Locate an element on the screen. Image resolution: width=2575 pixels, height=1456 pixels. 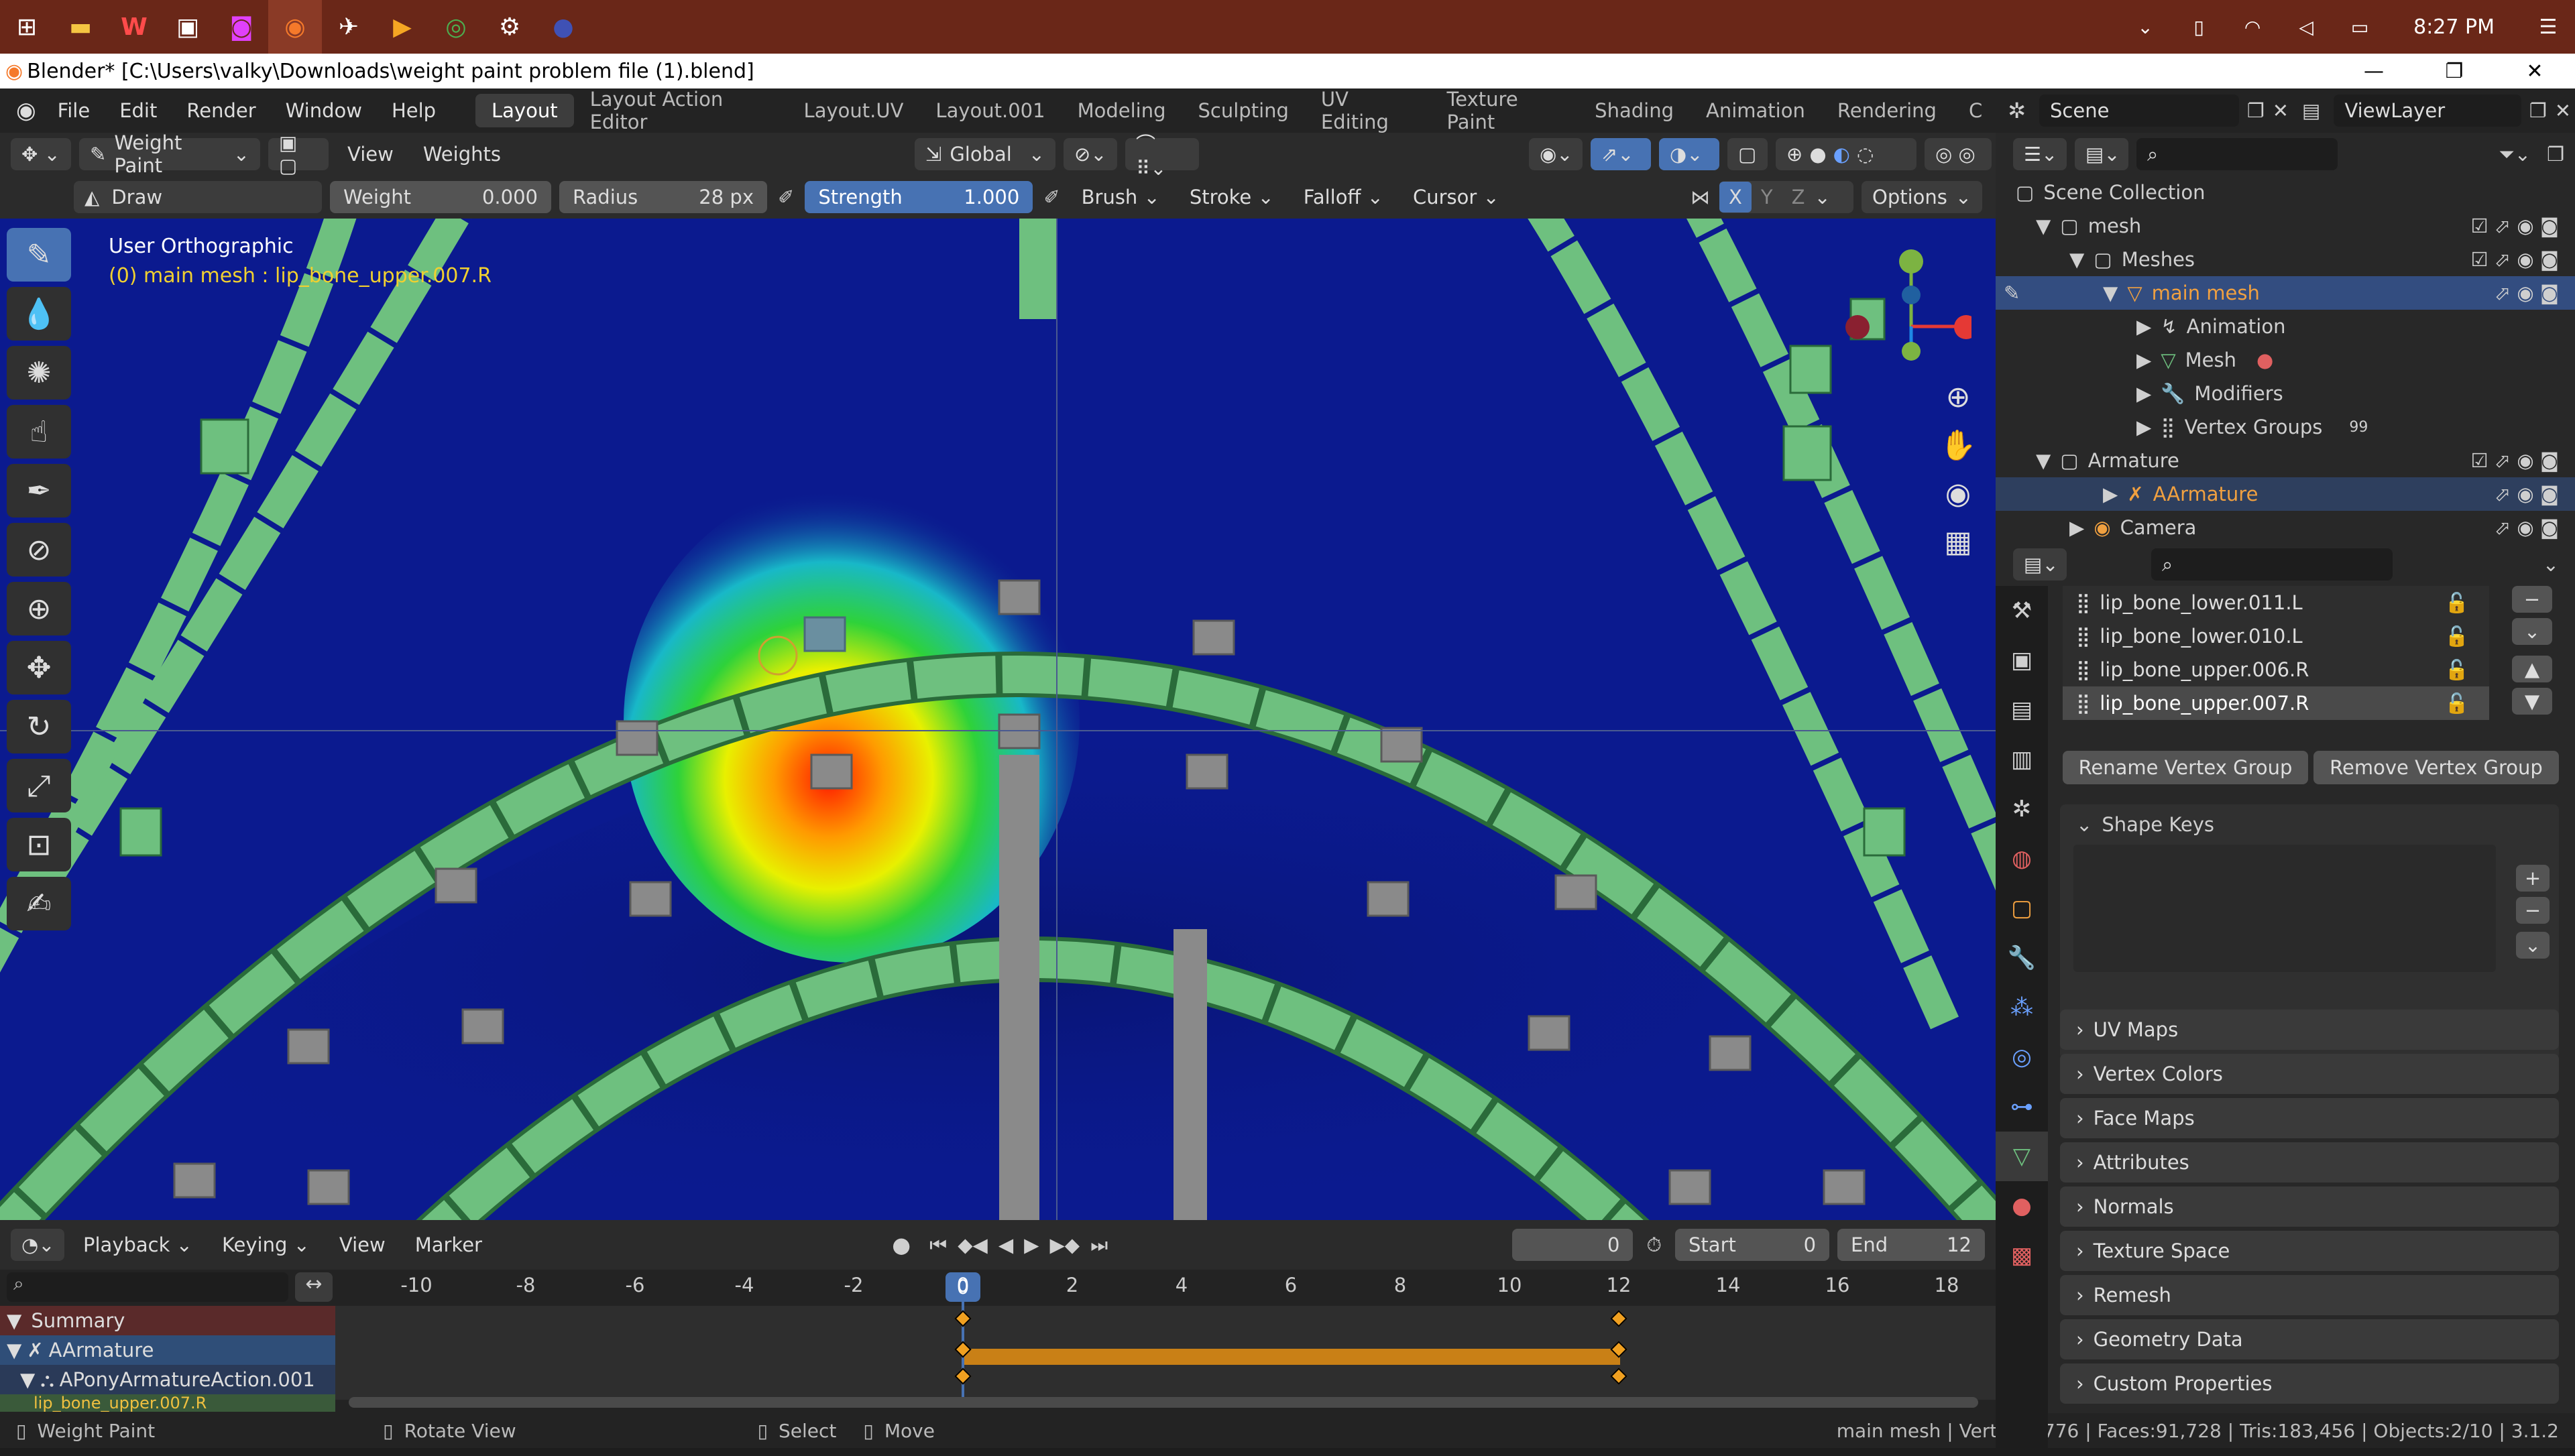
tab-overflow: C is located at coordinates (1975, 110).